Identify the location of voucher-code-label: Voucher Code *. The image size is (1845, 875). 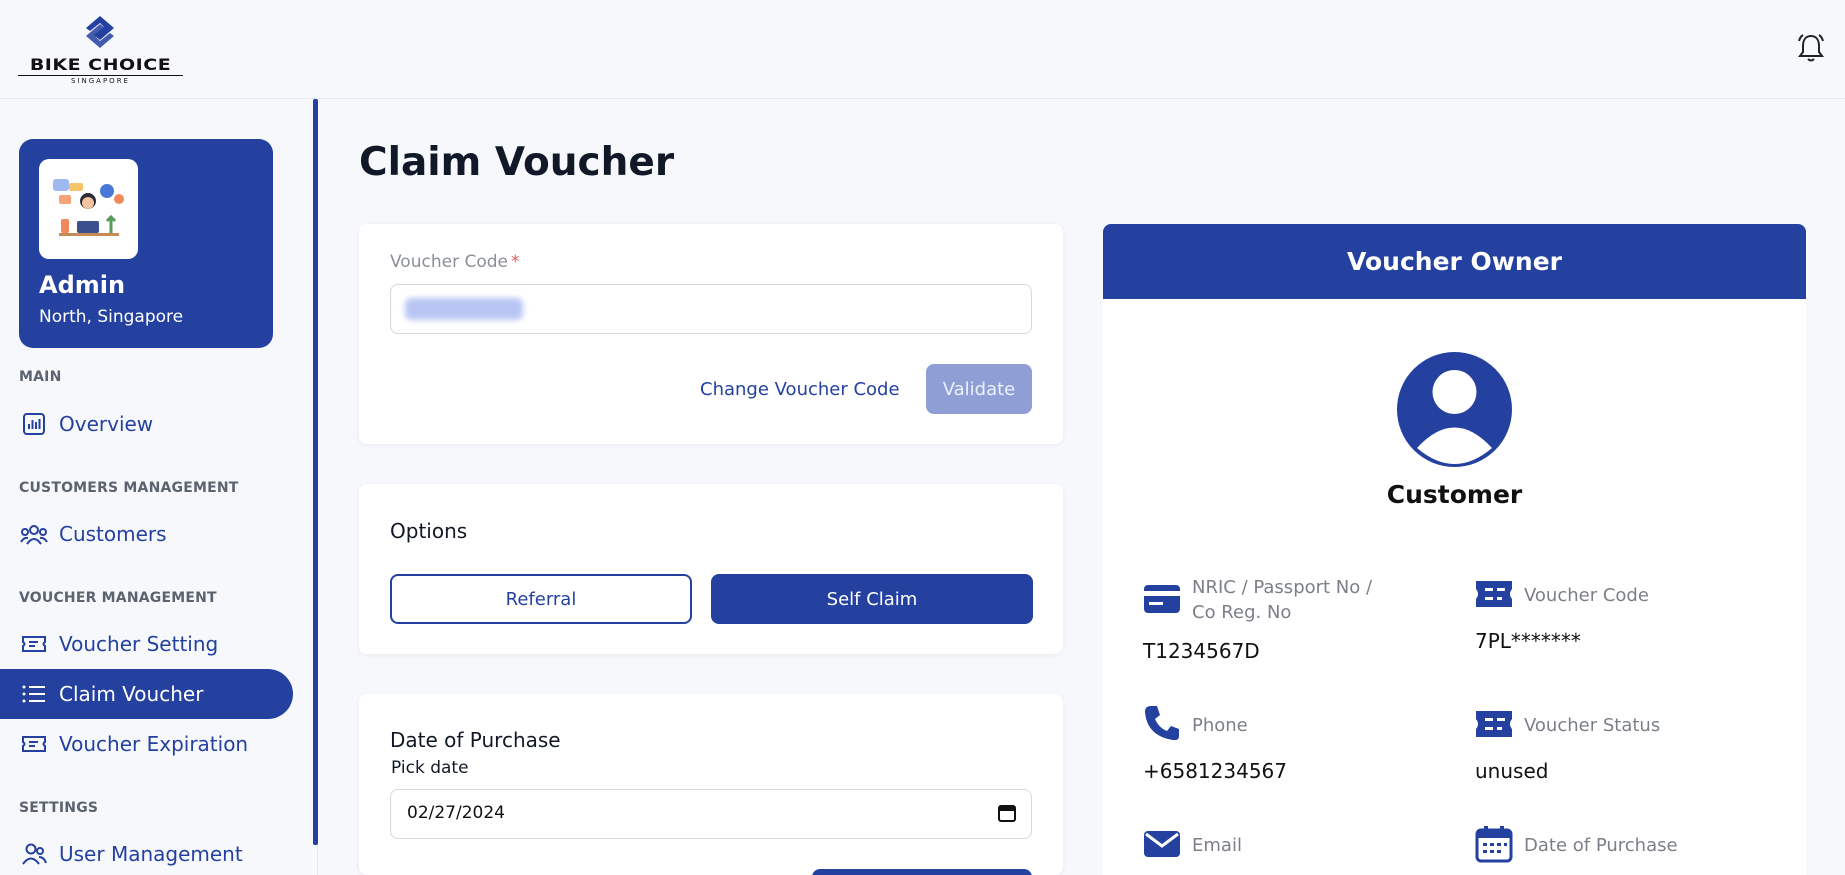
(454, 262).